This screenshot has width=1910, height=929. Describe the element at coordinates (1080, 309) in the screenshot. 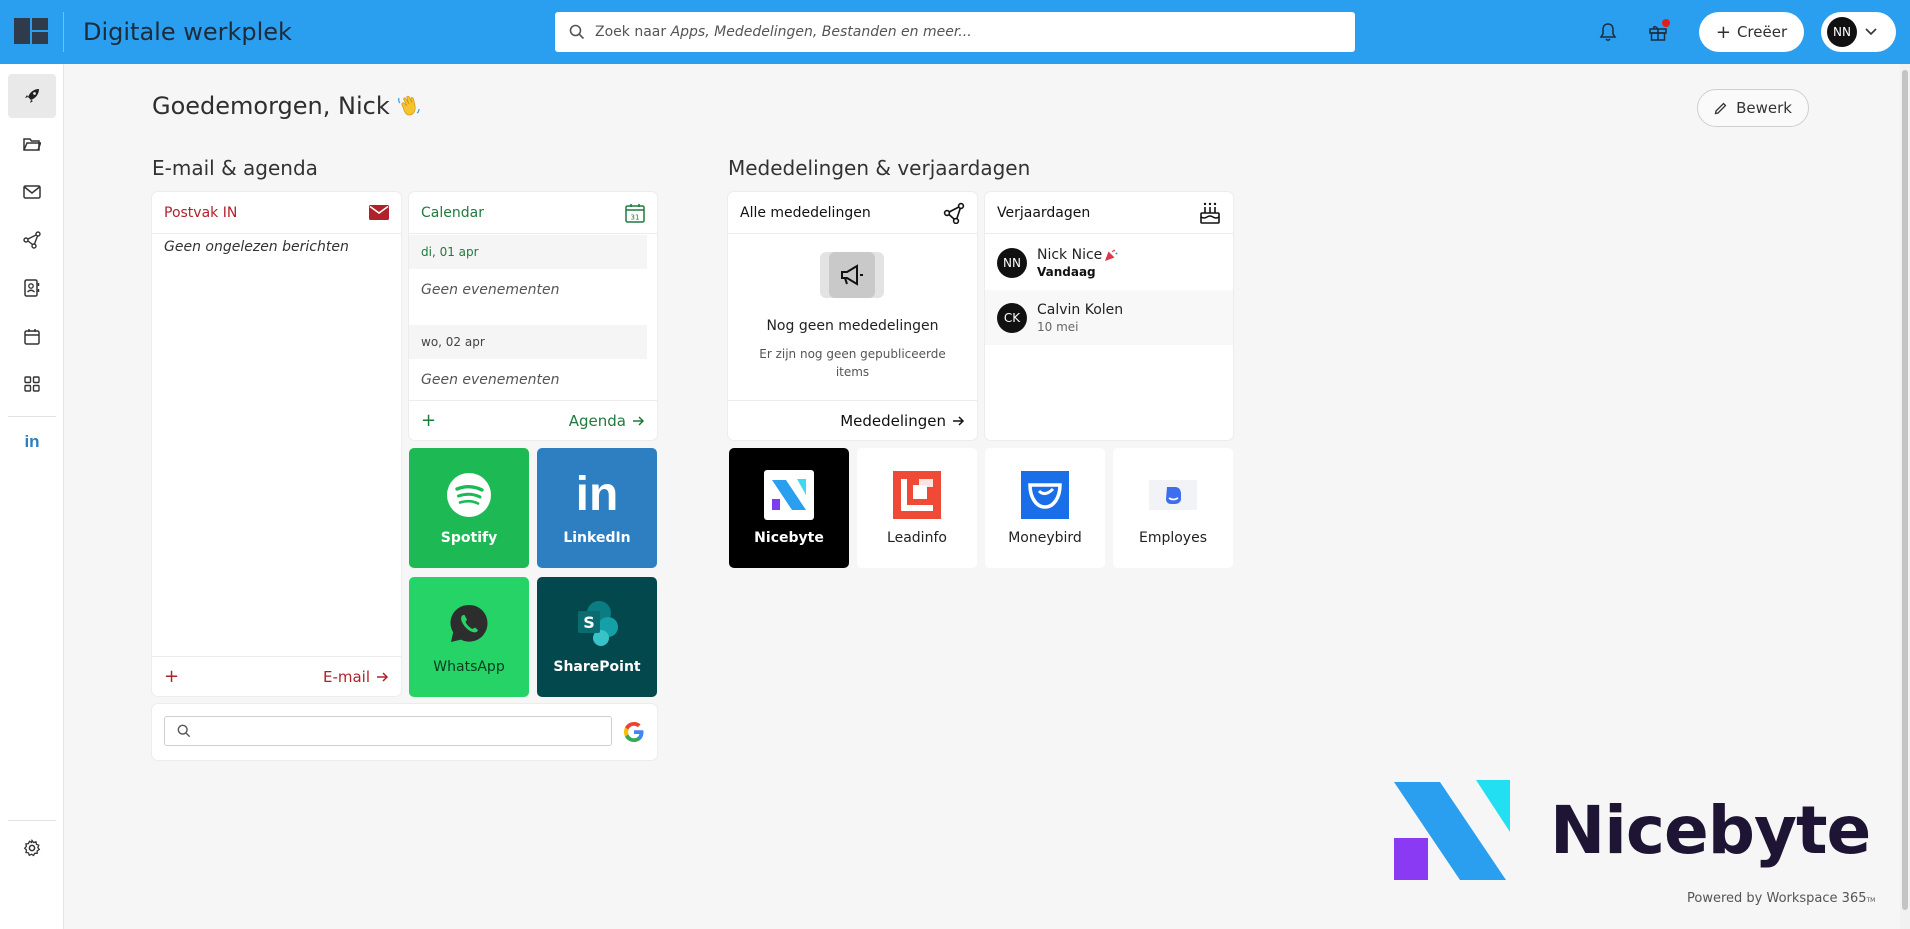

I see `birthday-name: Calvin Kolen` at that location.